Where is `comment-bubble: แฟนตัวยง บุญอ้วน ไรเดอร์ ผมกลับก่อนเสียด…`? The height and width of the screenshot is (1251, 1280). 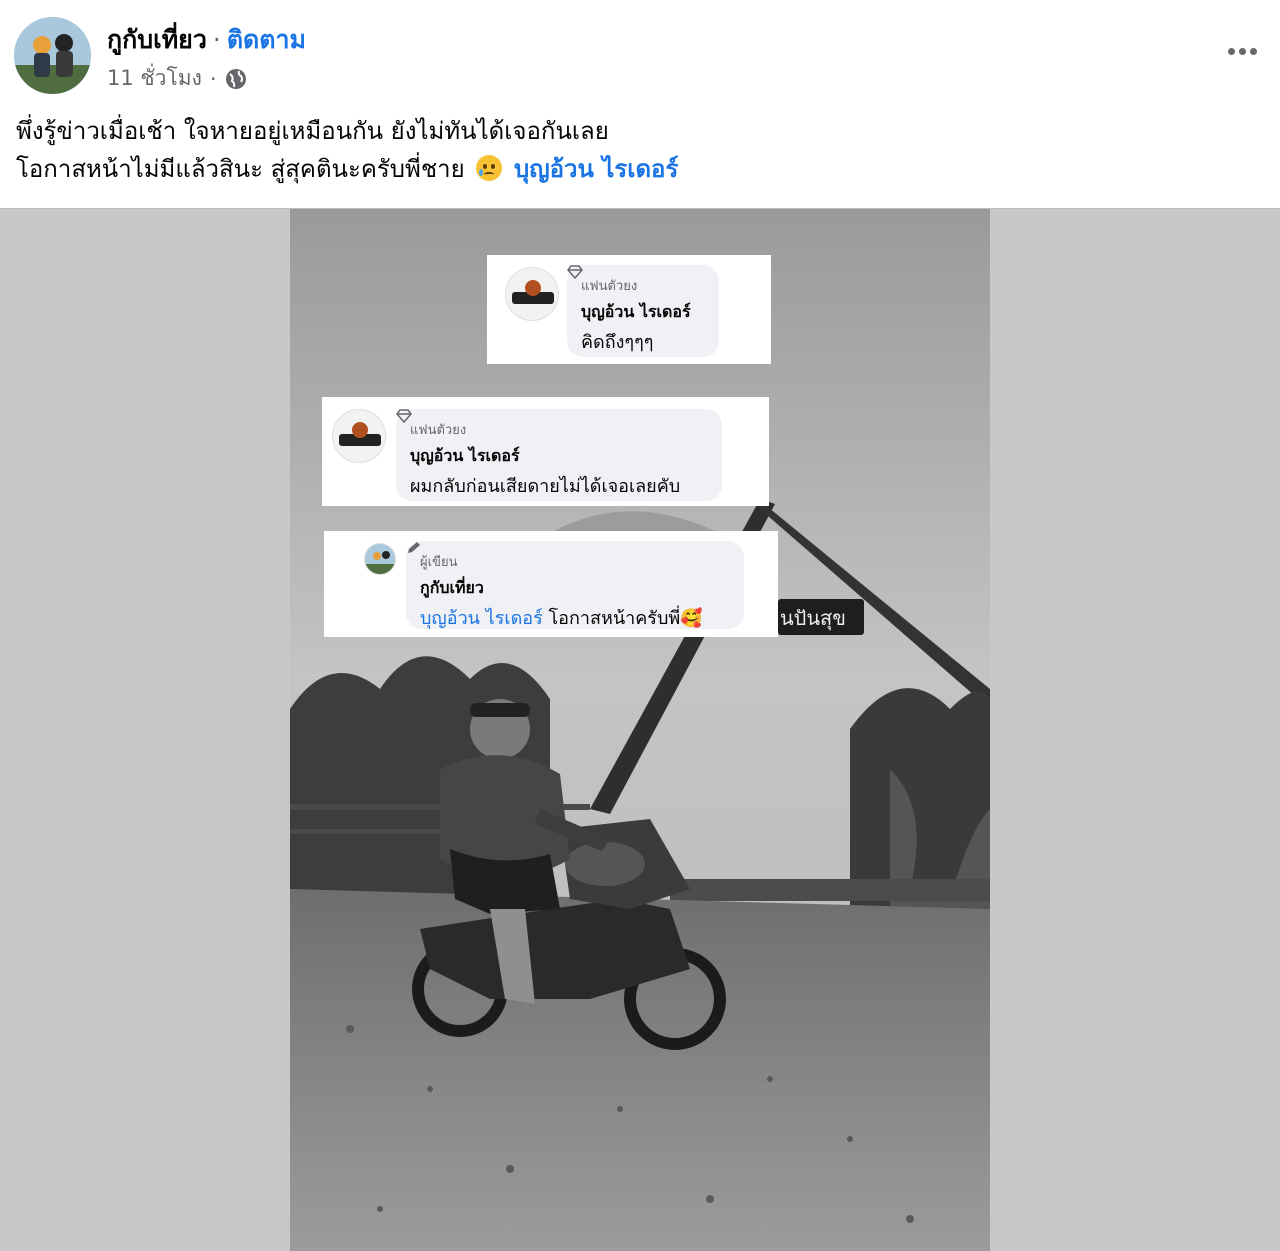
comment-bubble: แฟนตัวยง บุญอ้วน ไรเดอร์ ผมกลับก่อนเสียด… is located at coordinates (559, 455).